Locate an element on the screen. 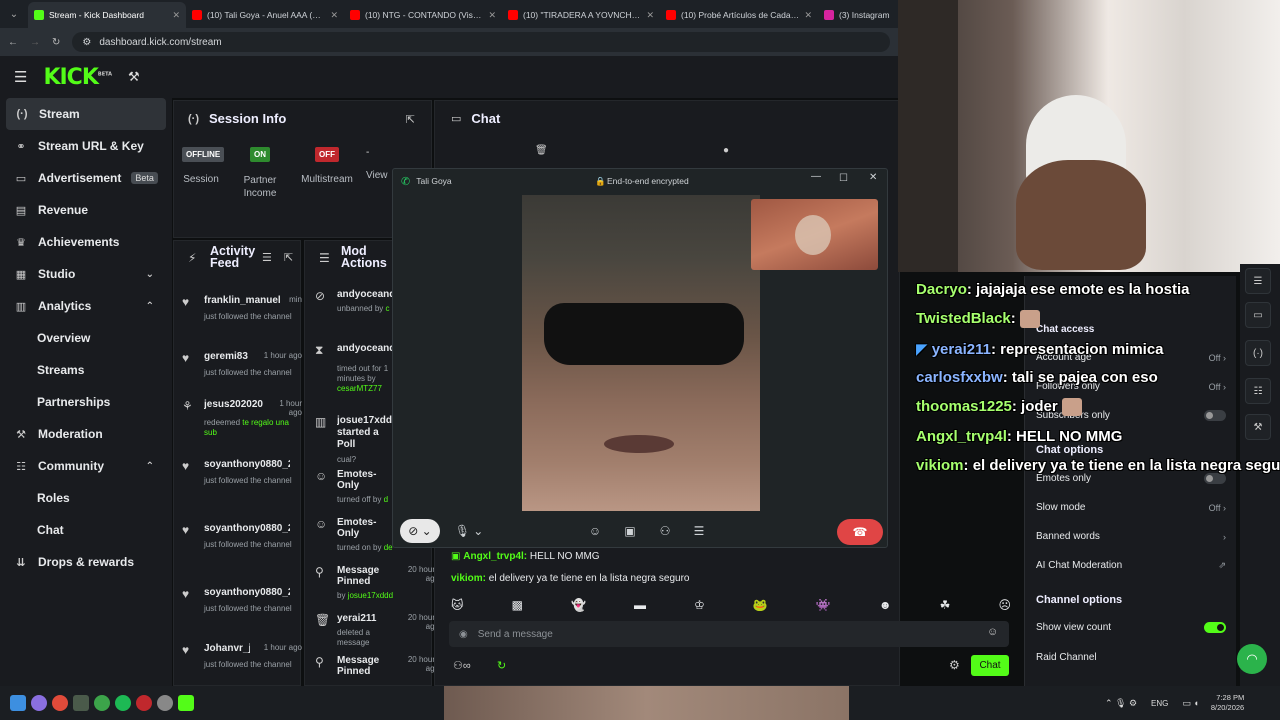 This screenshot has width=1280, height=720. emote-icon: 👻 is located at coordinates (578, 606).